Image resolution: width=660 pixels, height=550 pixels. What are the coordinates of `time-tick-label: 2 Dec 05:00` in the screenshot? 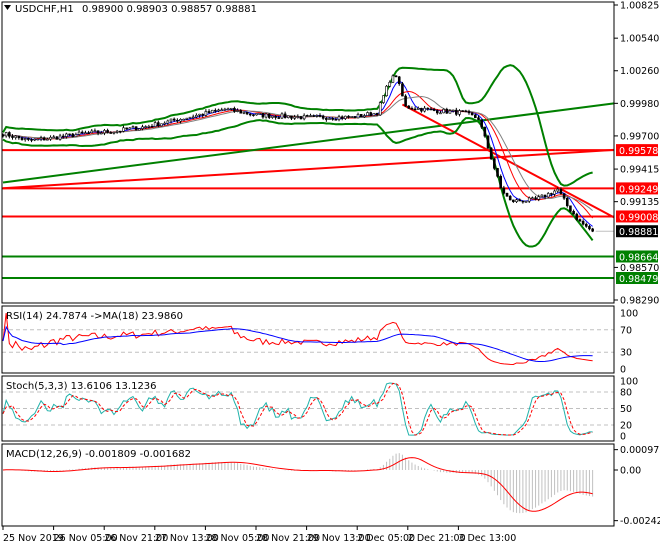 It's located at (386, 538).